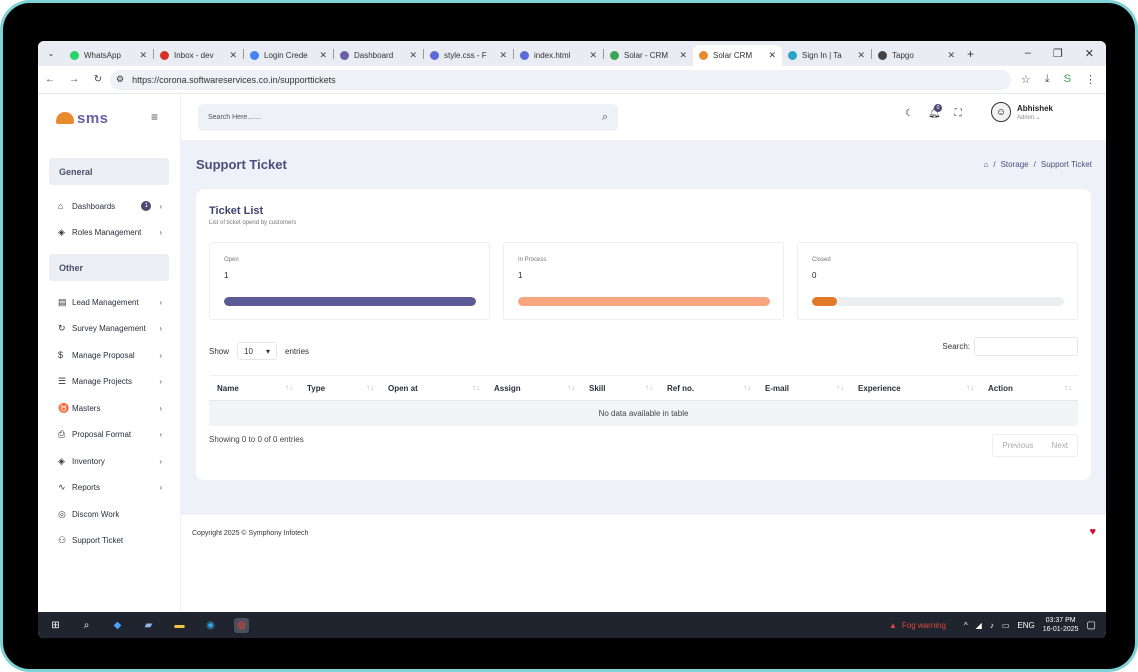 The height and width of the screenshot is (672, 1138). What do you see at coordinates (198, 55) in the screenshot?
I see `browser-tab: Inbox - dev ✕` at bounding box center [198, 55].